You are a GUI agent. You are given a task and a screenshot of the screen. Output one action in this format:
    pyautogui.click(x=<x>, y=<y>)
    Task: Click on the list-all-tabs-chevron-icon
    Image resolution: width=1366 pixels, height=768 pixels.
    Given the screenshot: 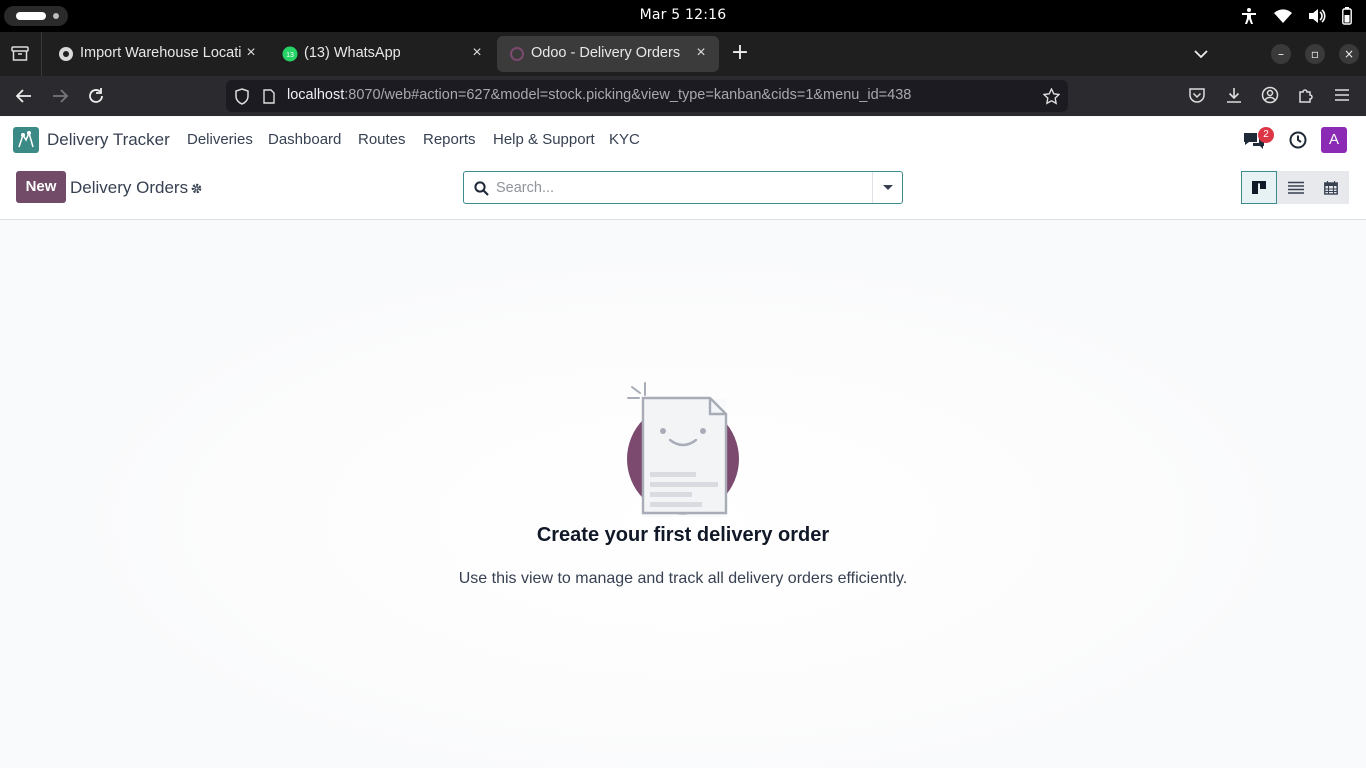 What is the action you would take?
    pyautogui.click(x=1201, y=53)
    